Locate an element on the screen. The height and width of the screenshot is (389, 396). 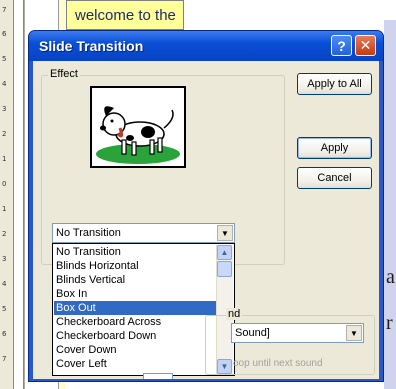
list-item: Checkerboard Across is located at coordinates (135, 322).